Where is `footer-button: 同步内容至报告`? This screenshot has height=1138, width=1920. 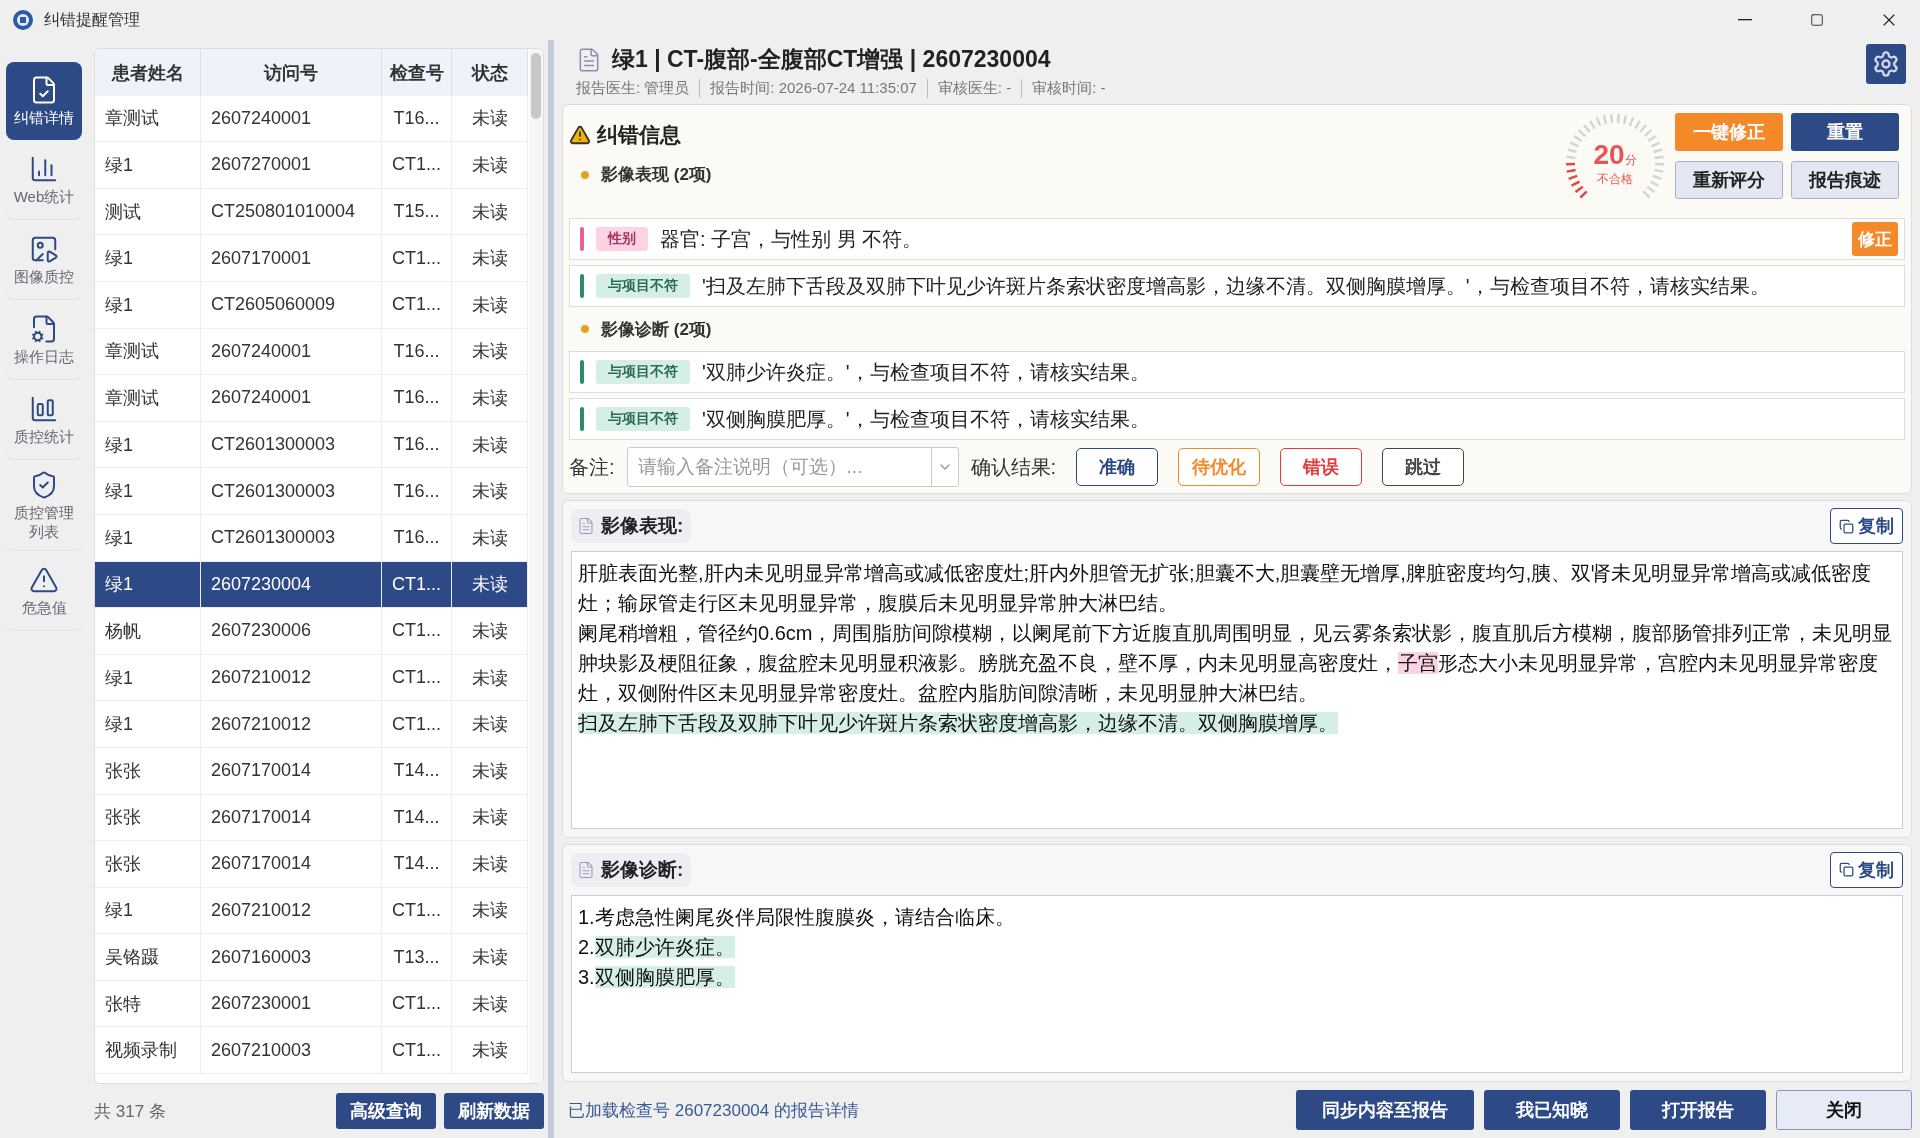 footer-button: 同步内容至报告 is located at coordinates (1385, 1110).